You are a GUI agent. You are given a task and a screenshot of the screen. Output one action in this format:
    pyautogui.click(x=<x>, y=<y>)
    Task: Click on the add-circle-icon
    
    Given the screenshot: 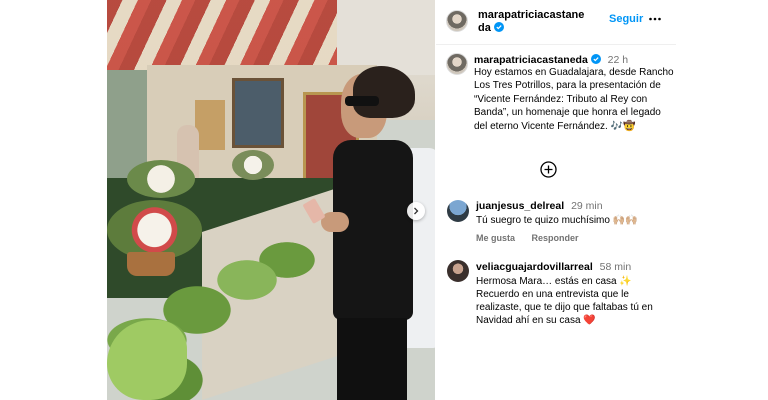 What is the action you would take?
    pyautogui.click(x=548, y=169)
    